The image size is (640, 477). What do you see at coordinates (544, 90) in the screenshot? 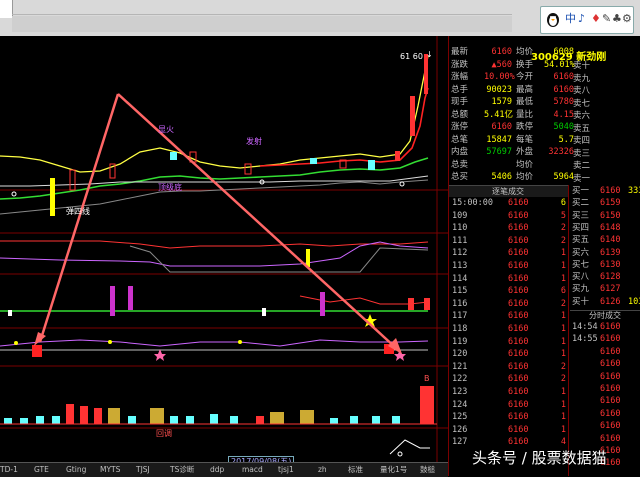
I see `quote-row: 总手 90023 最高 6160` at bounding box center [544, 90].